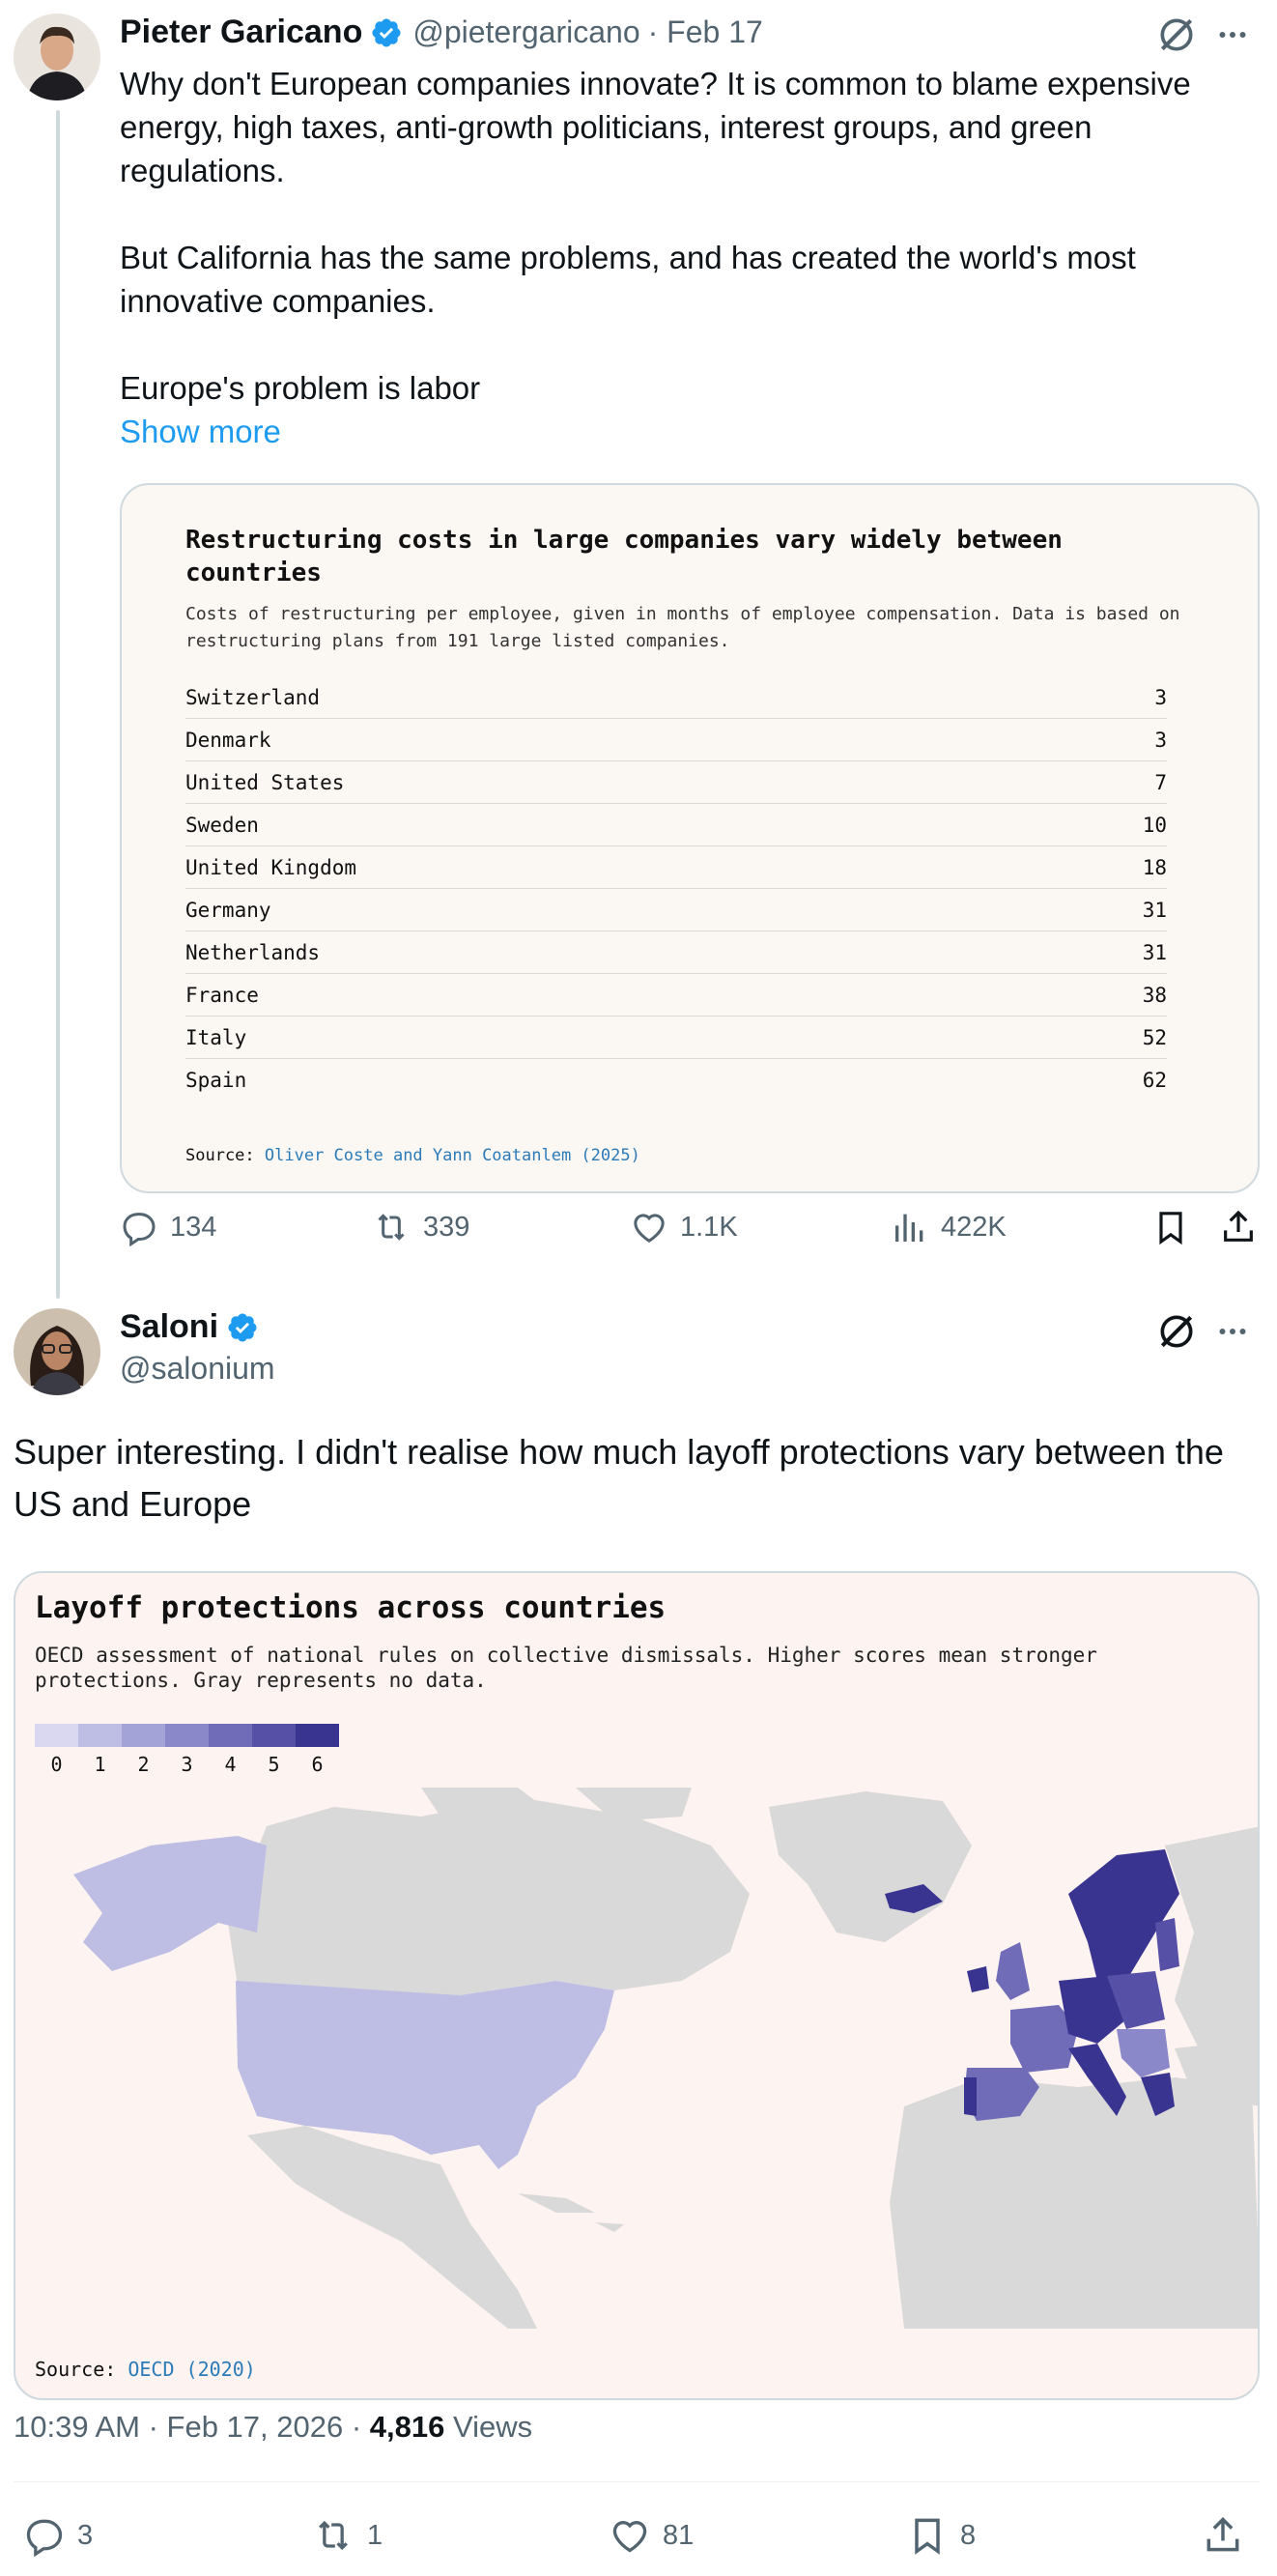 The width and height of the screenshot is (1277, 2576). Describe the element at coordinates (192, 2427) in the screenshot. I see `tweet-timestamp: 10:39 AM · Feb 17, 2026 ·` at that location.